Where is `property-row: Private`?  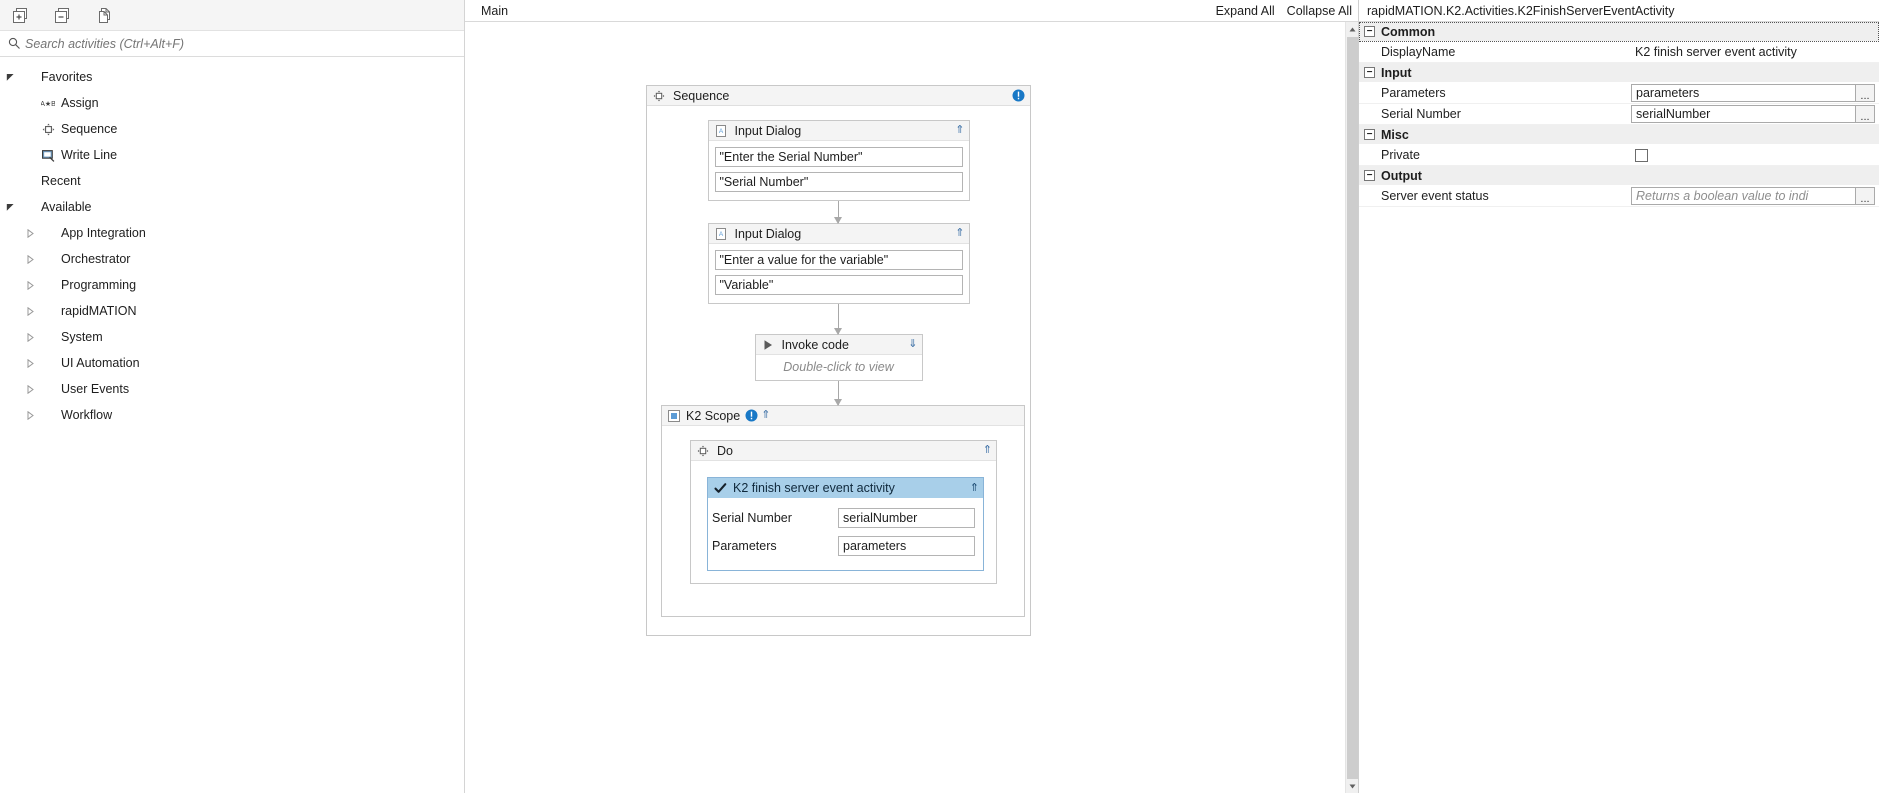
property-row: Private is located at coordinates (1619, 155).